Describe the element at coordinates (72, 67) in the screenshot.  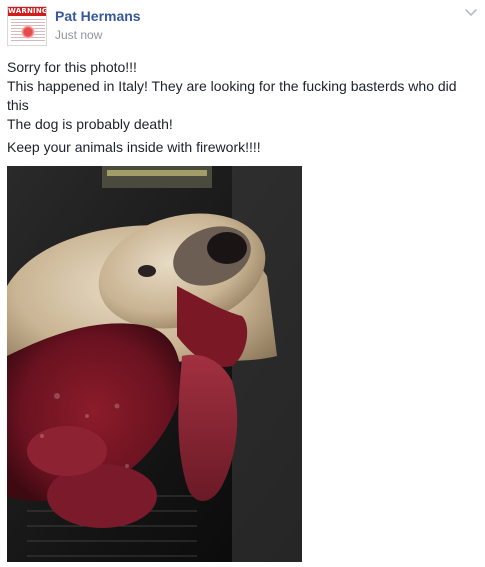
I see `post-line-1: Sorry for this photo!!!` at that location.